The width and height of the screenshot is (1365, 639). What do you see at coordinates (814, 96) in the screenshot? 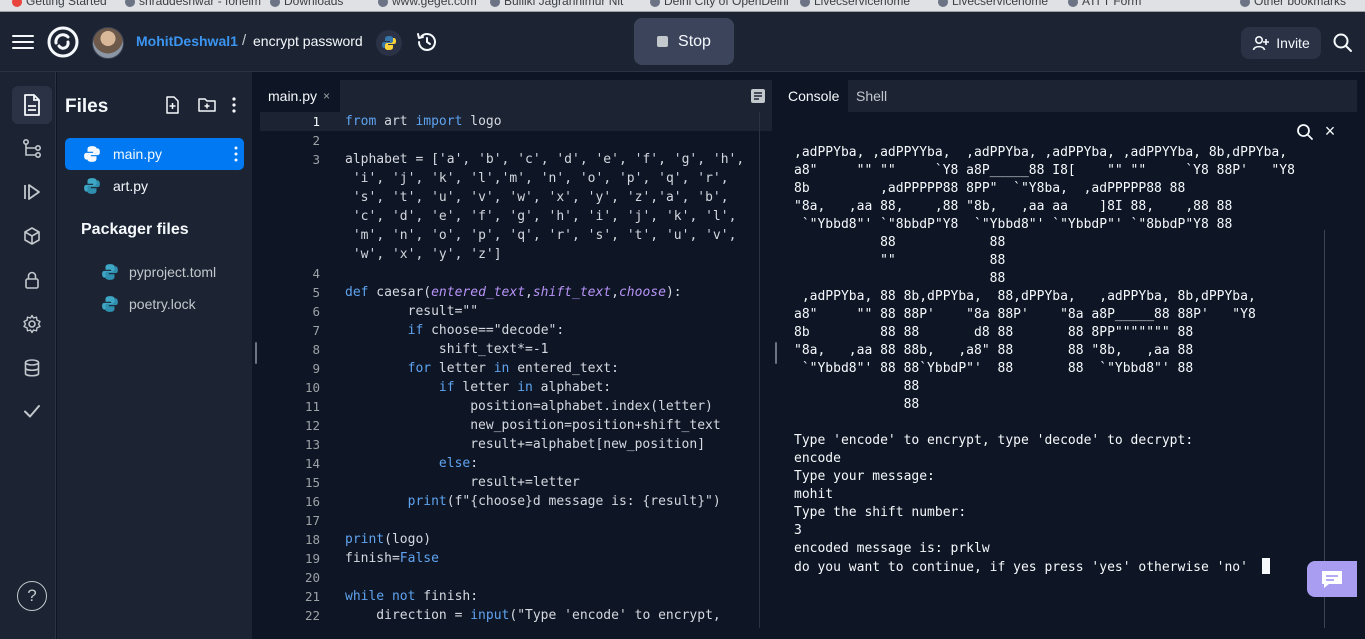
I see `tab-console: Console` at bounding box center [814, 96].